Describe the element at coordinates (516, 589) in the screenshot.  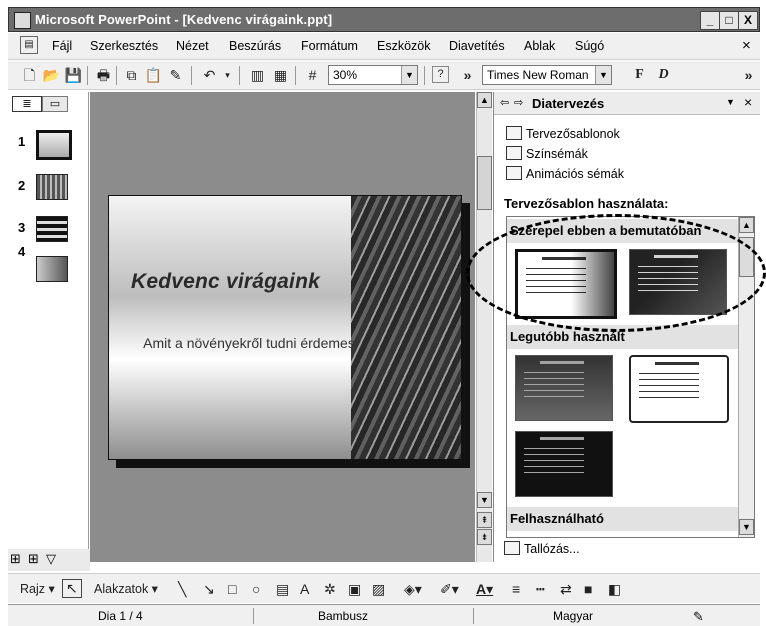
I see `line-style-icon: ≡` at that location.